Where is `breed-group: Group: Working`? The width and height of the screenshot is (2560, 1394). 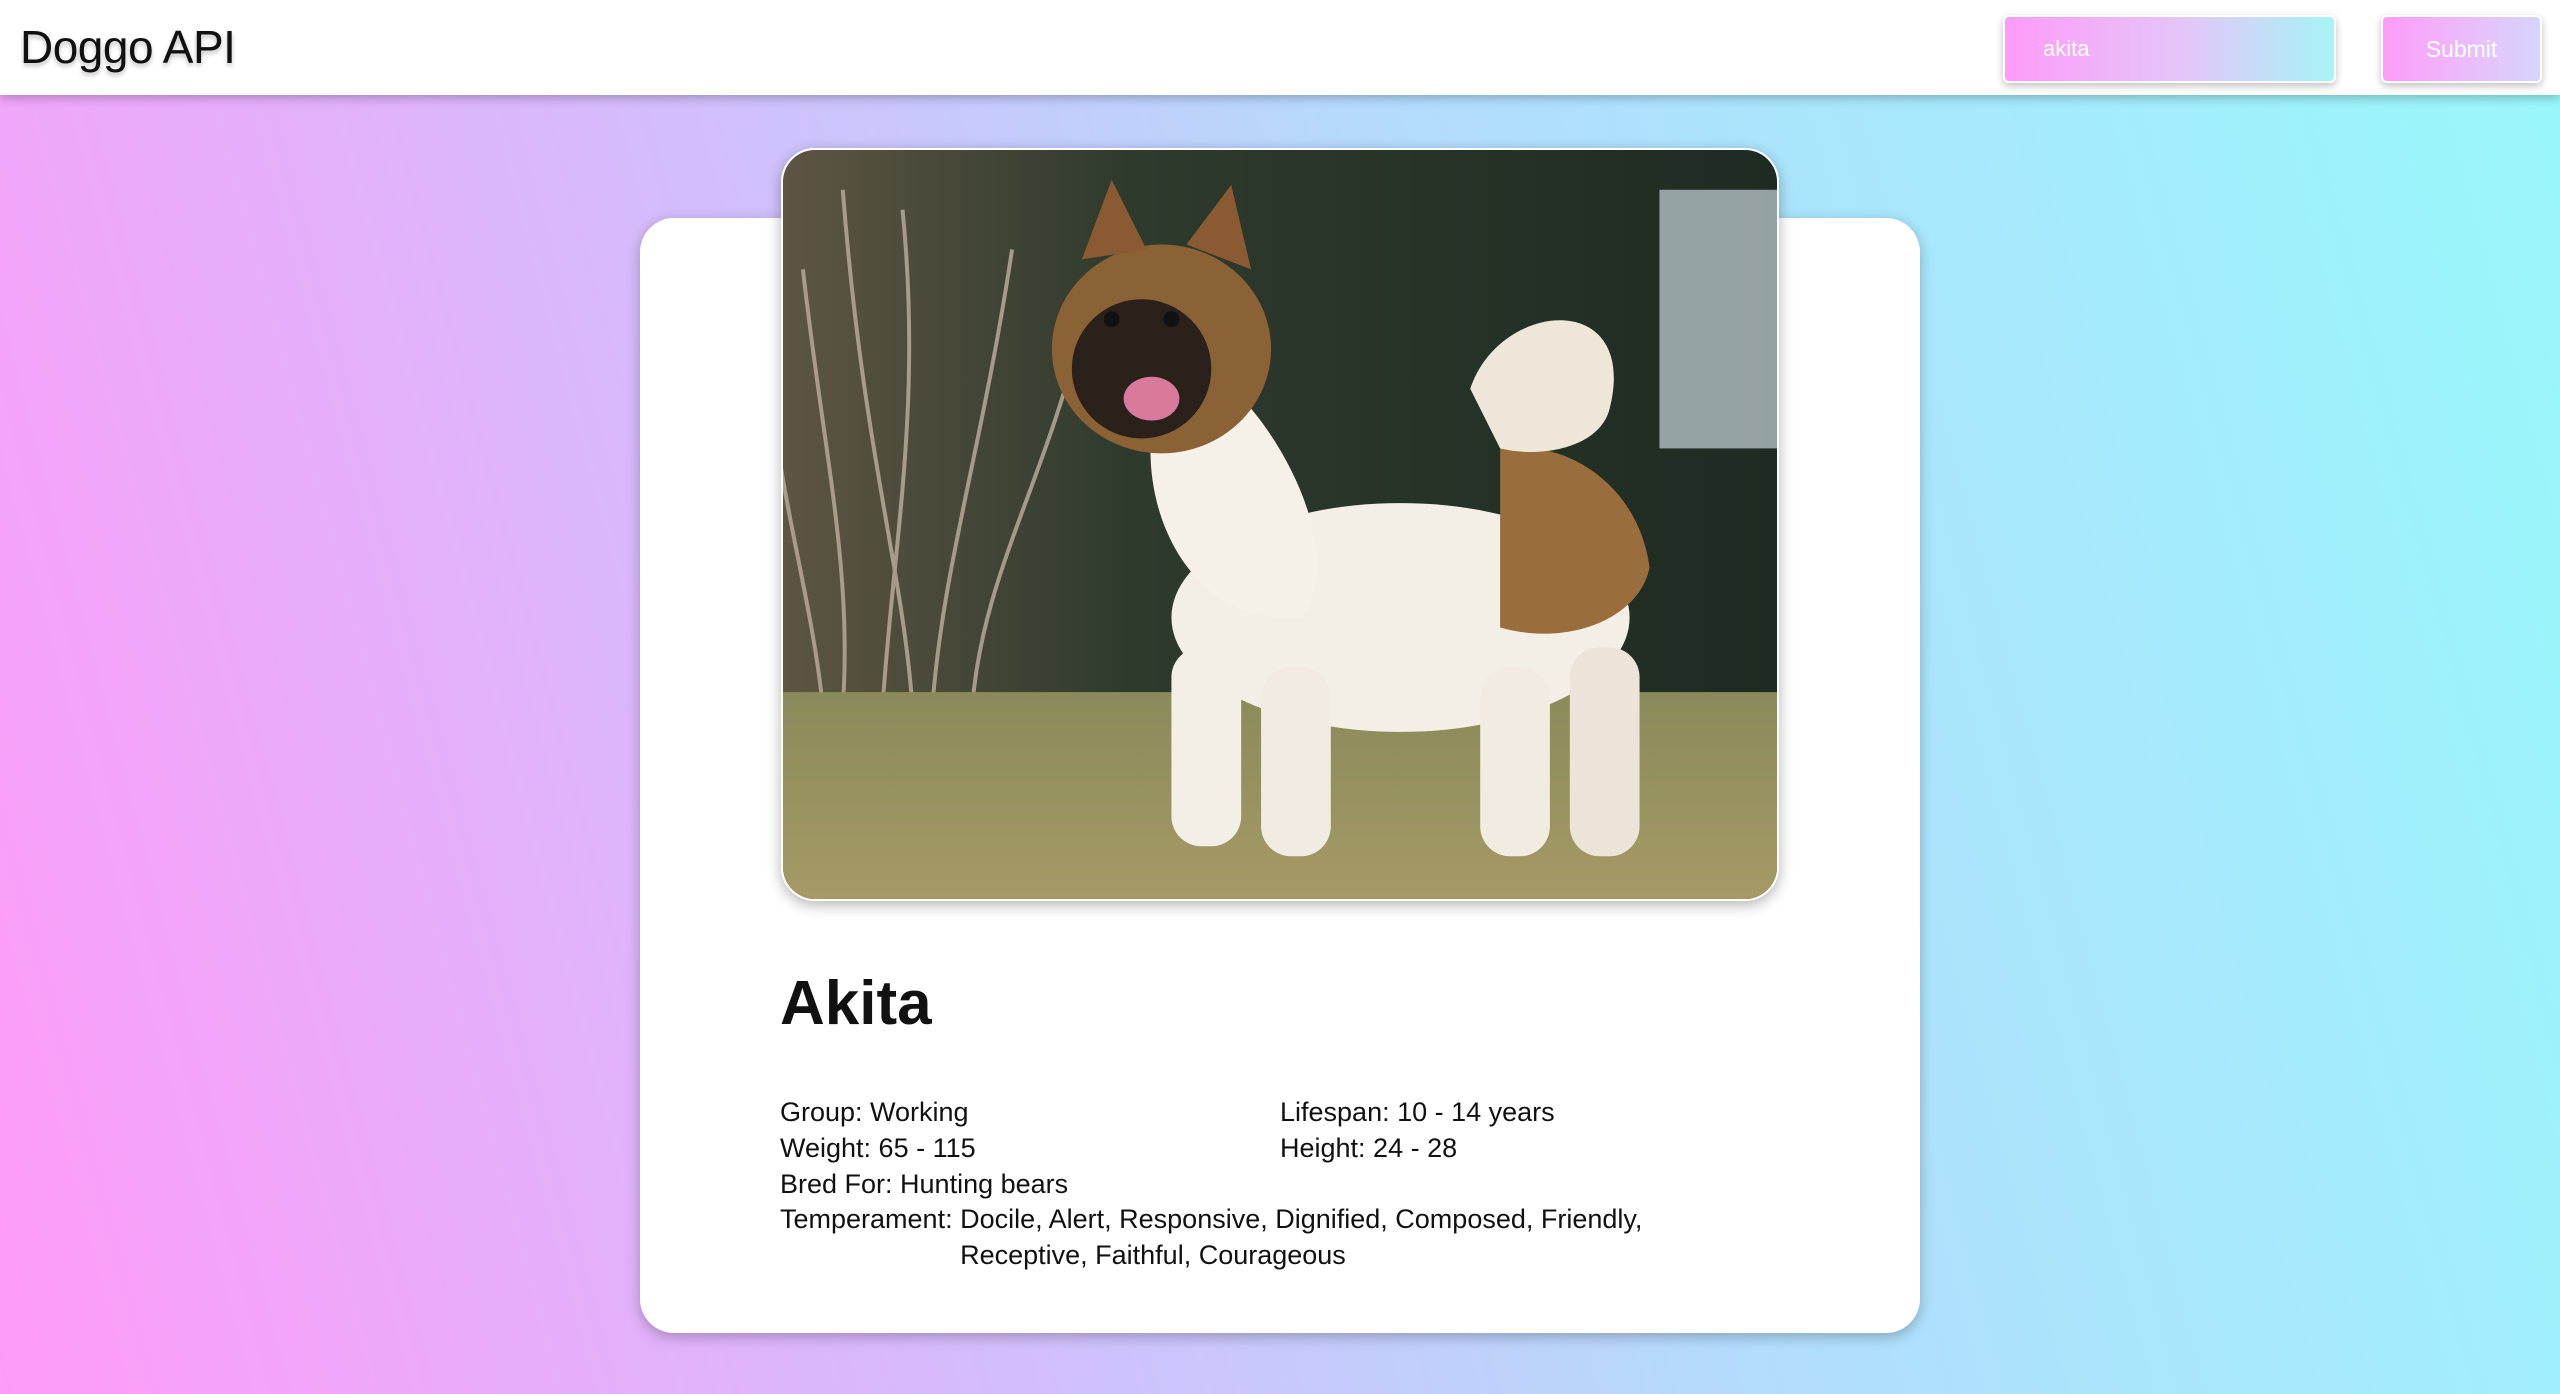
breed-group: Group: Working is located at coordinates (874, 1112).